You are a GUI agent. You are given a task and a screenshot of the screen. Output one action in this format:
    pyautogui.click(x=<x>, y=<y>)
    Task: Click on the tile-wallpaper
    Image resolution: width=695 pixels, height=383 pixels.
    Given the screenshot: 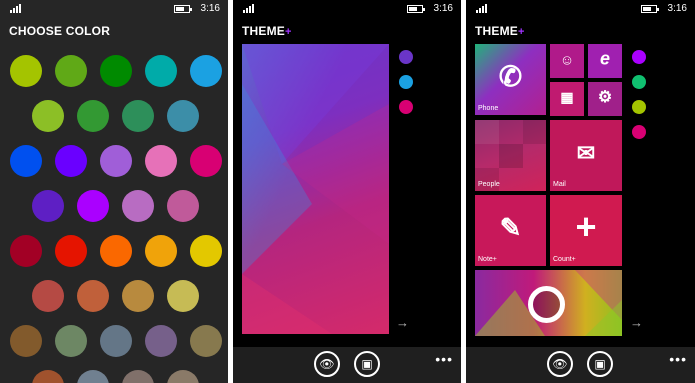 What is the action you would take?
    pyautogui.click(x=548, y=303)
    